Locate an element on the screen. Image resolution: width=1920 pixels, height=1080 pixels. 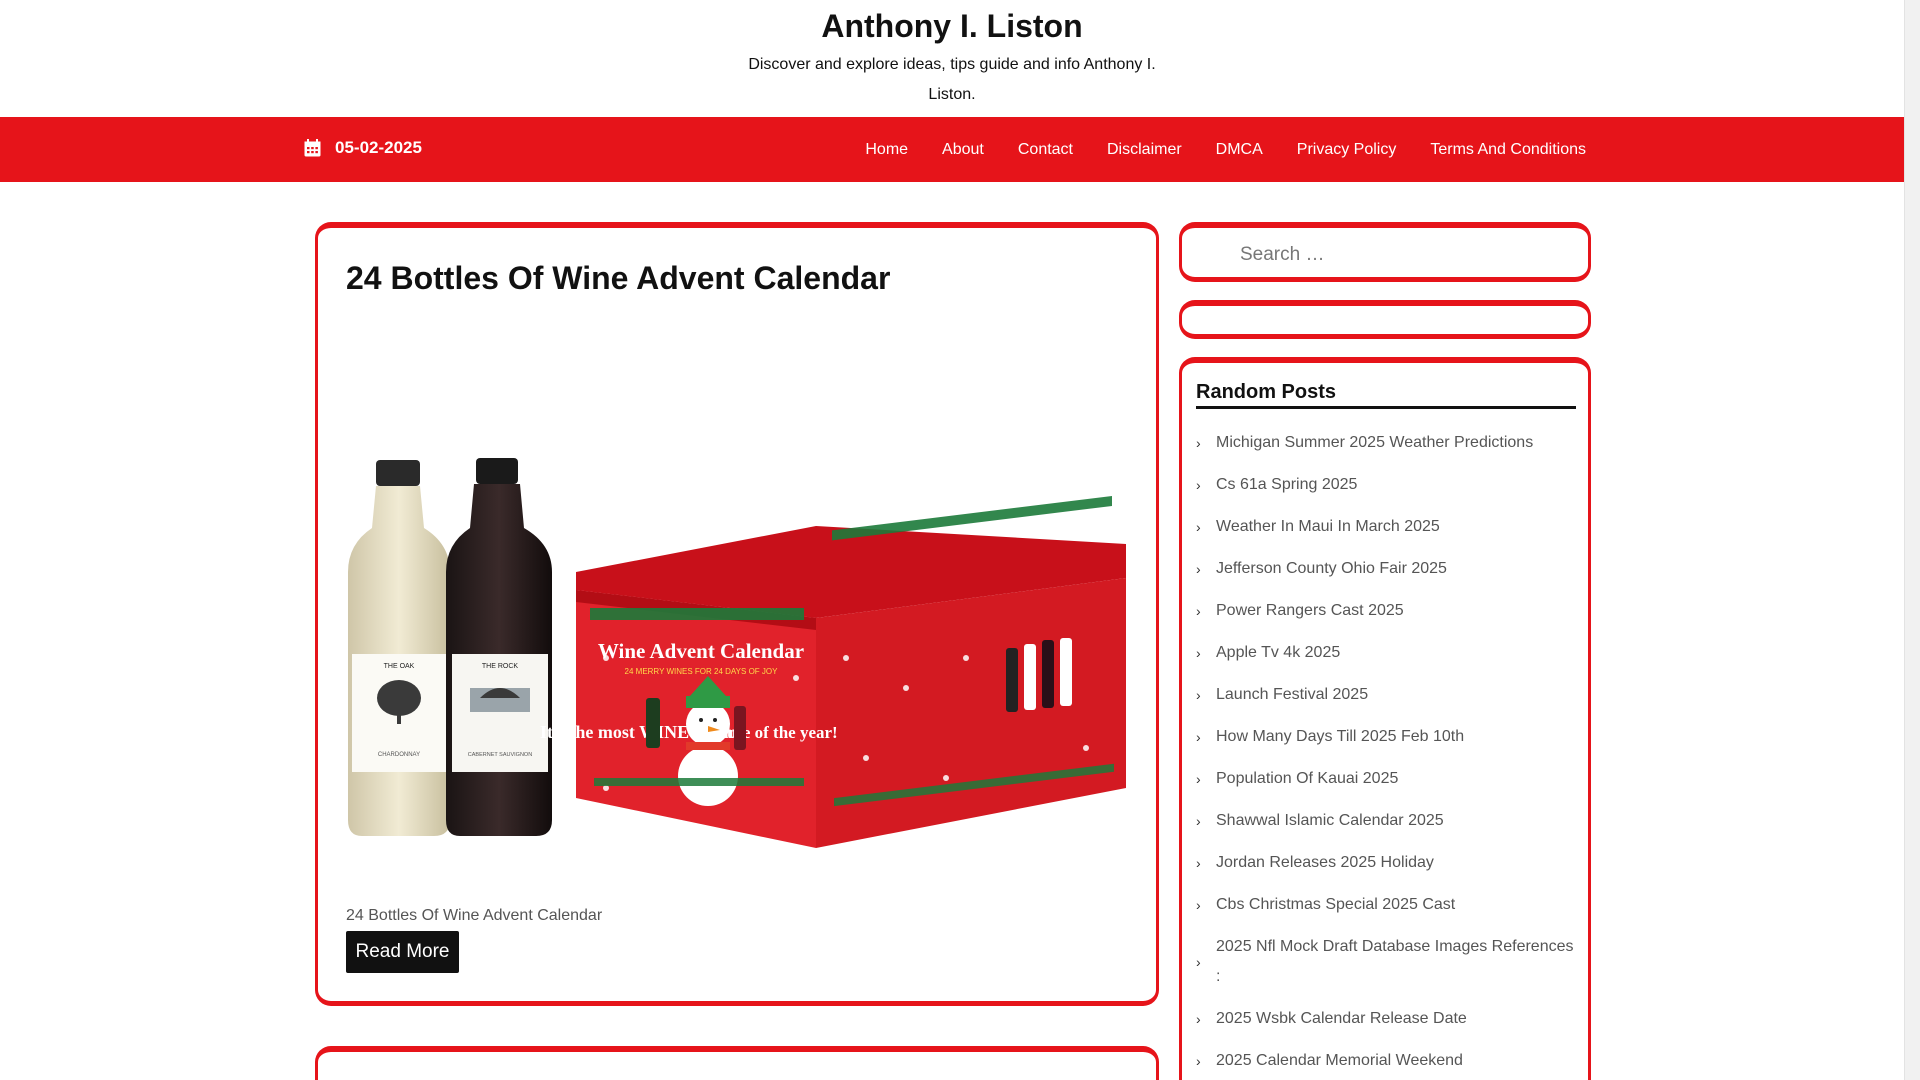
svg-text: CHARDONNAY is located at coordinates (399, 755).